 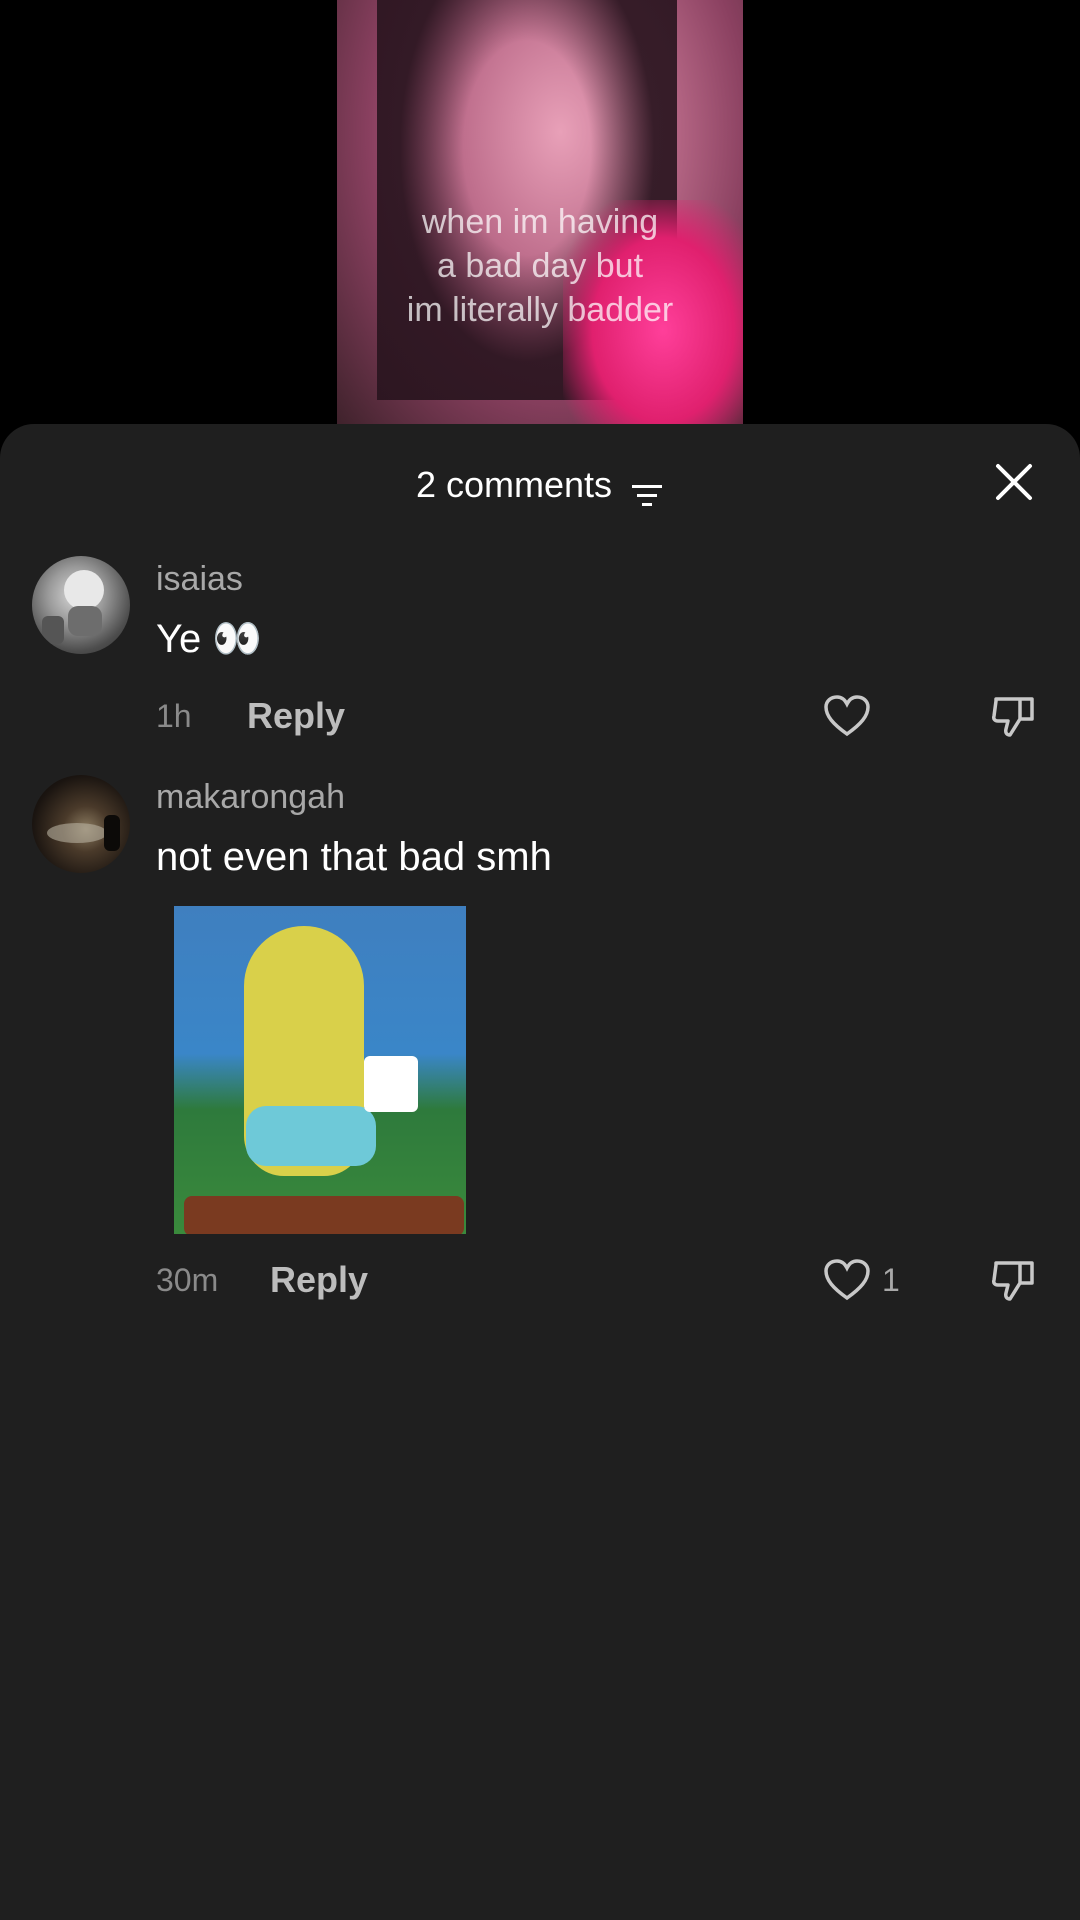 I want to click on comment-timestamp: 1h, so click(x=174, y=716).